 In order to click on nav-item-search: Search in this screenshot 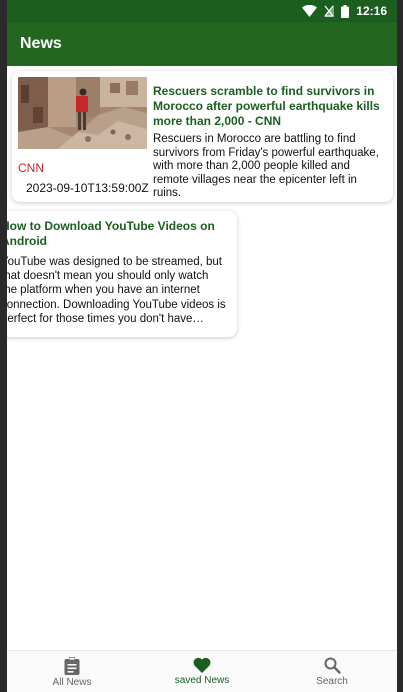, I will do `click(332, 671)`.